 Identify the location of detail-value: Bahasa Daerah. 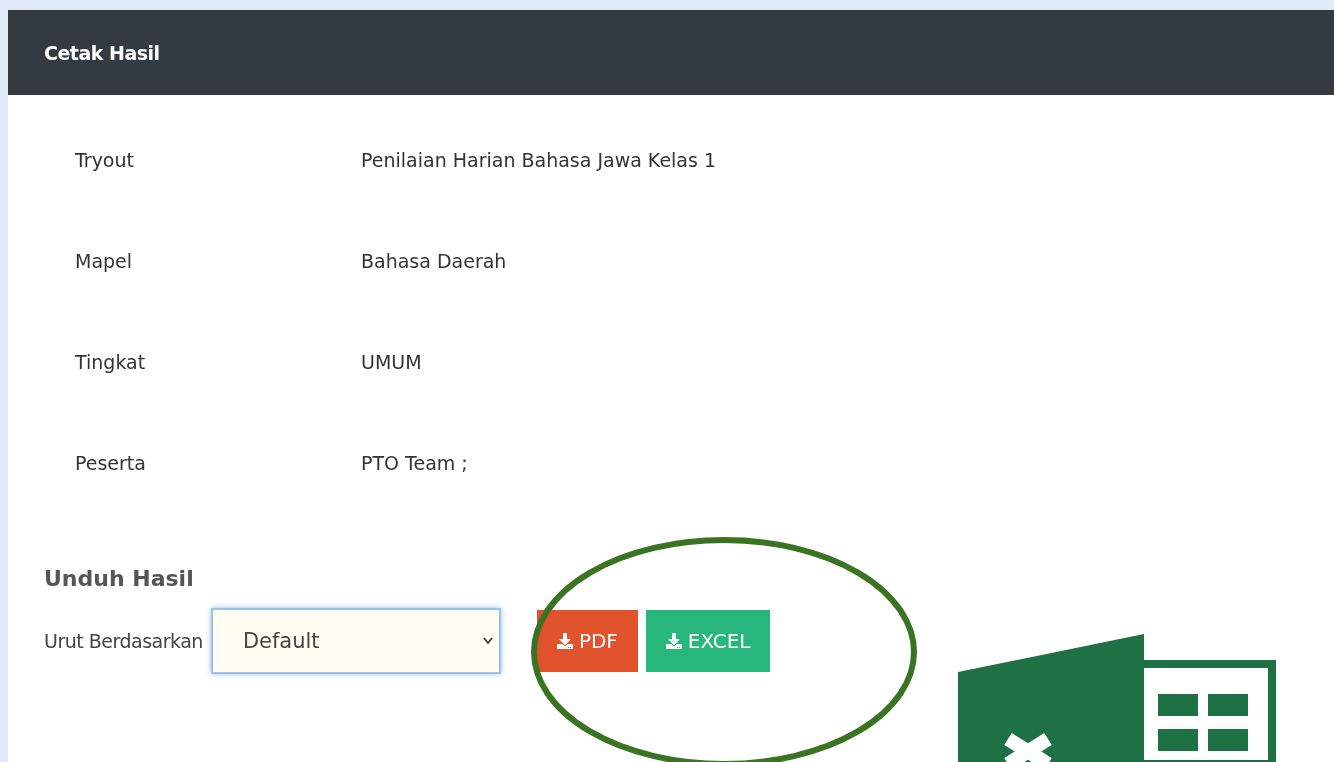
(434, 261).